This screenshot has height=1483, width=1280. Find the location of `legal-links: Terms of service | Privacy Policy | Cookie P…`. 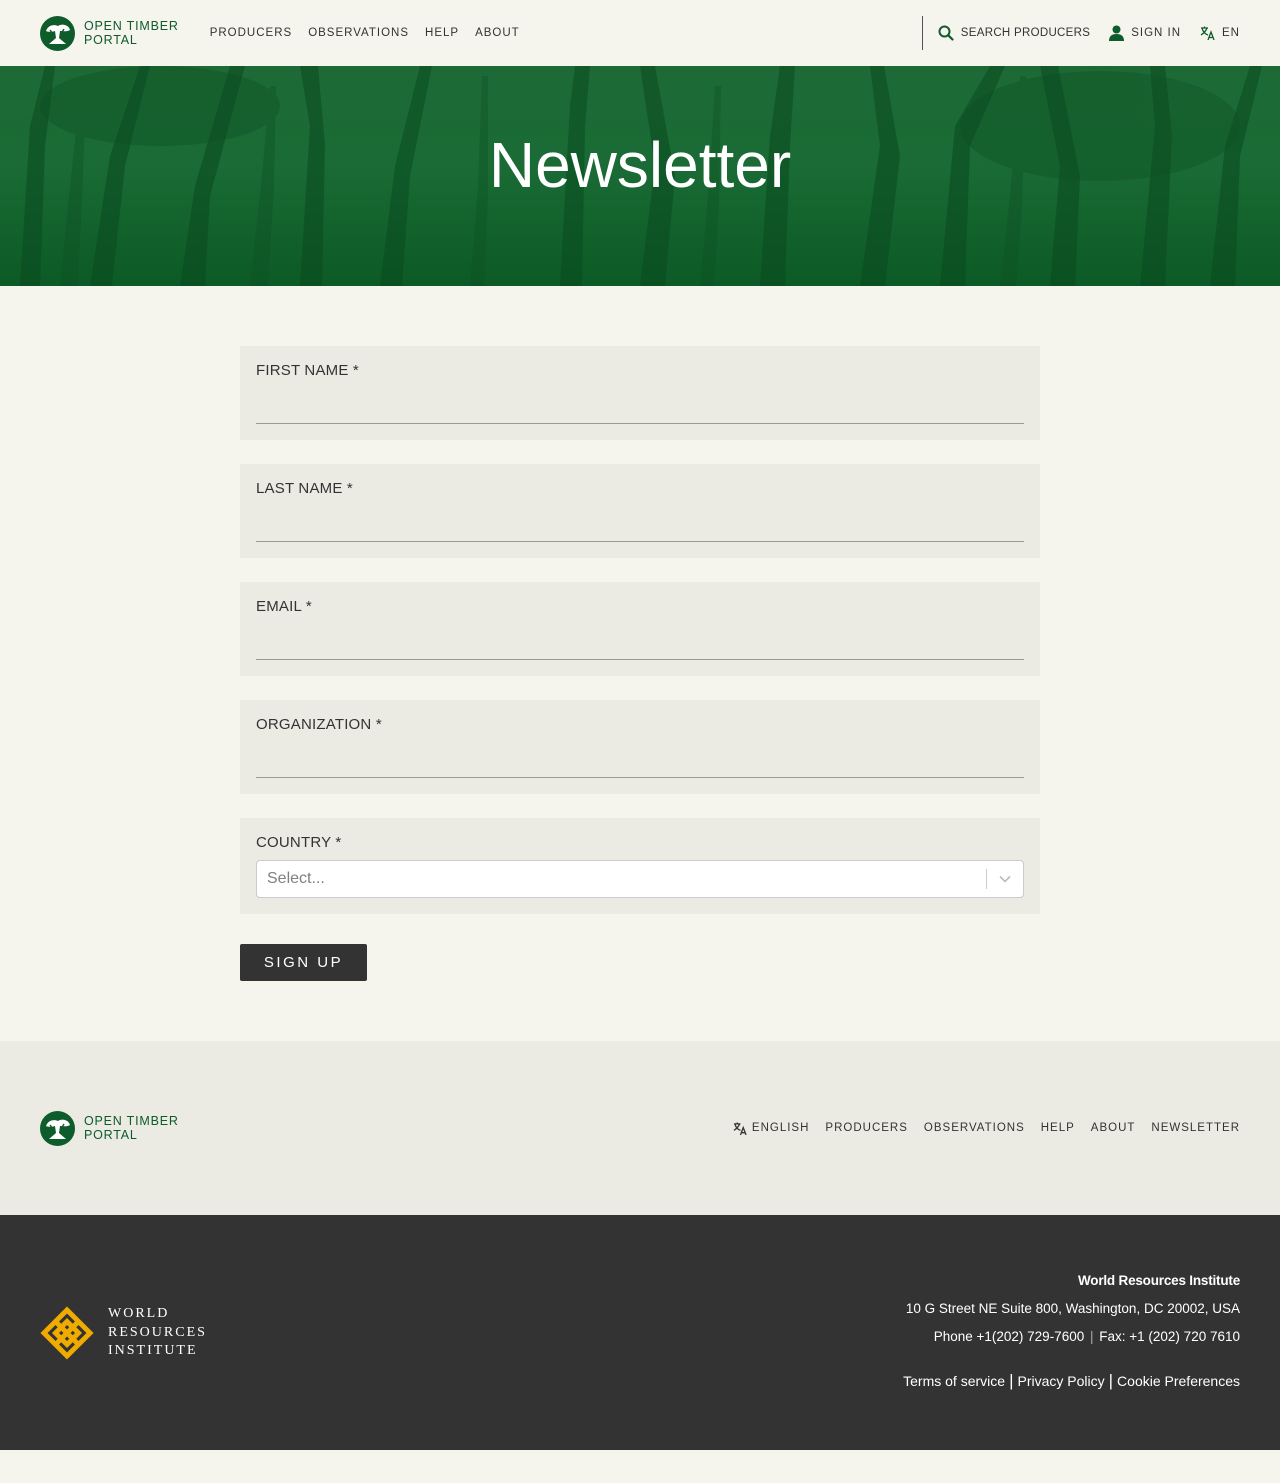

legal-links: Terms of service | Privacy Policy | Cookie P… is located at coordinates (1071, 1381).